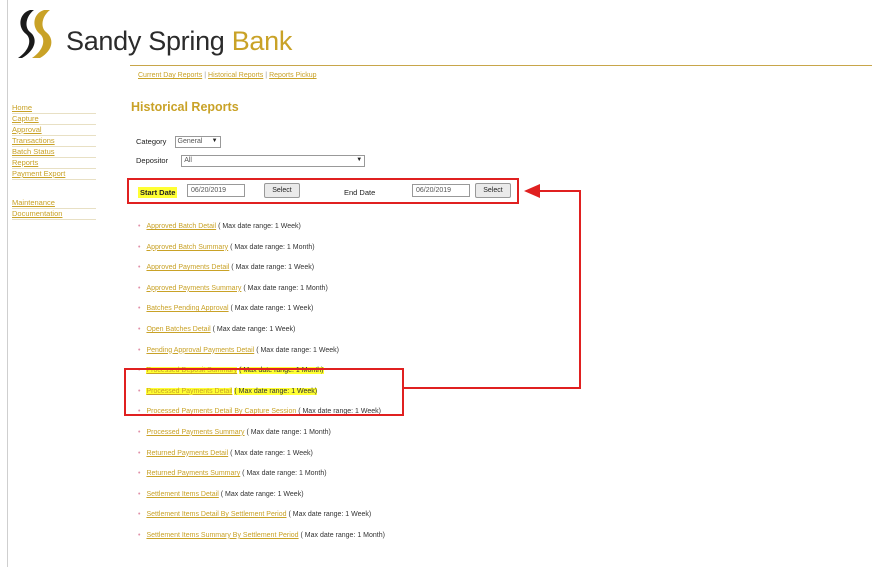 This screenshot has height=567, width=872. I want to click on report-link: Approved Payments Summary, so click(193, 288).